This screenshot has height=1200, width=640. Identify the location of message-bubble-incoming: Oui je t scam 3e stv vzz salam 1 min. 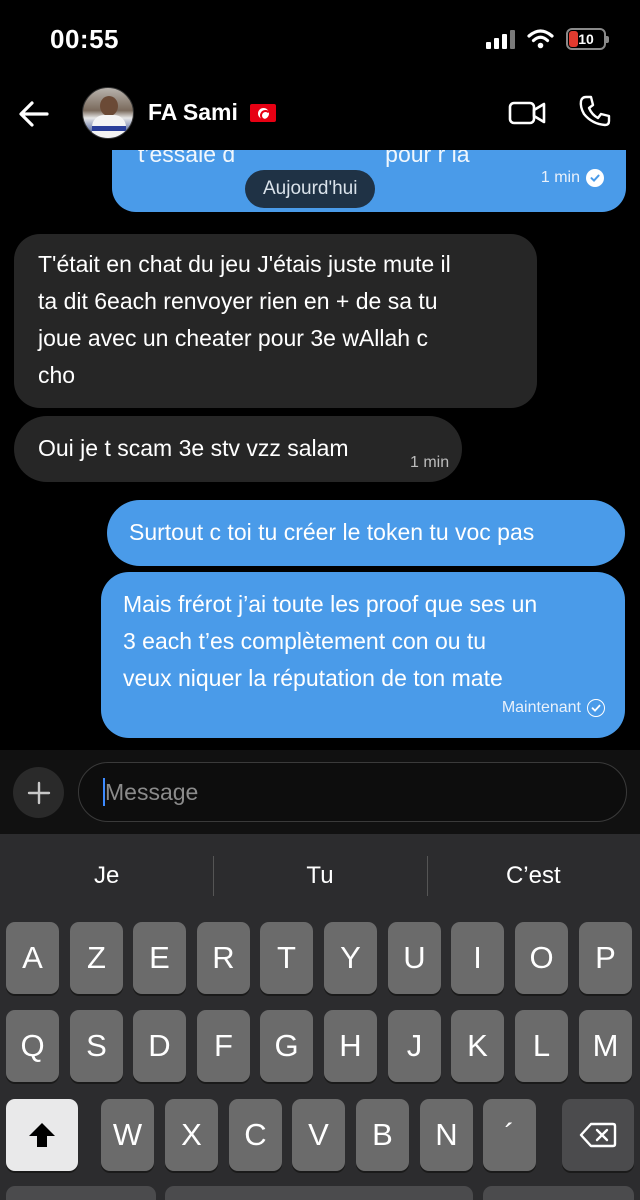
(238, 449).